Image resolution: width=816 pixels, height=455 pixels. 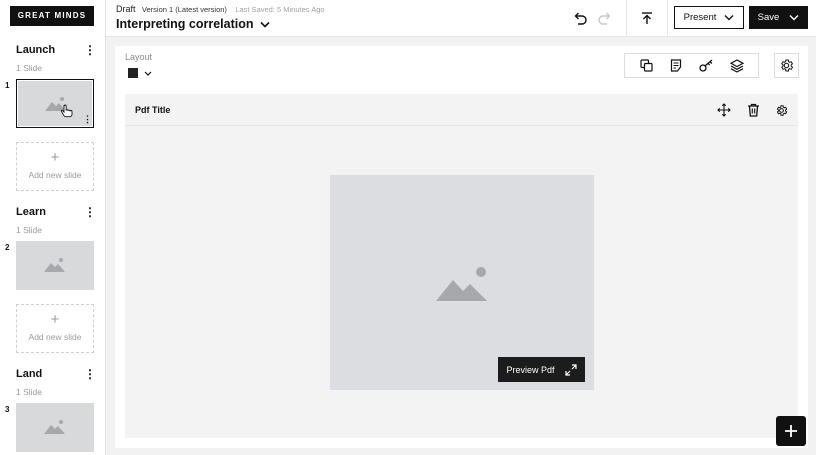 I want to click on redo-button, so click(x=605, y=18).